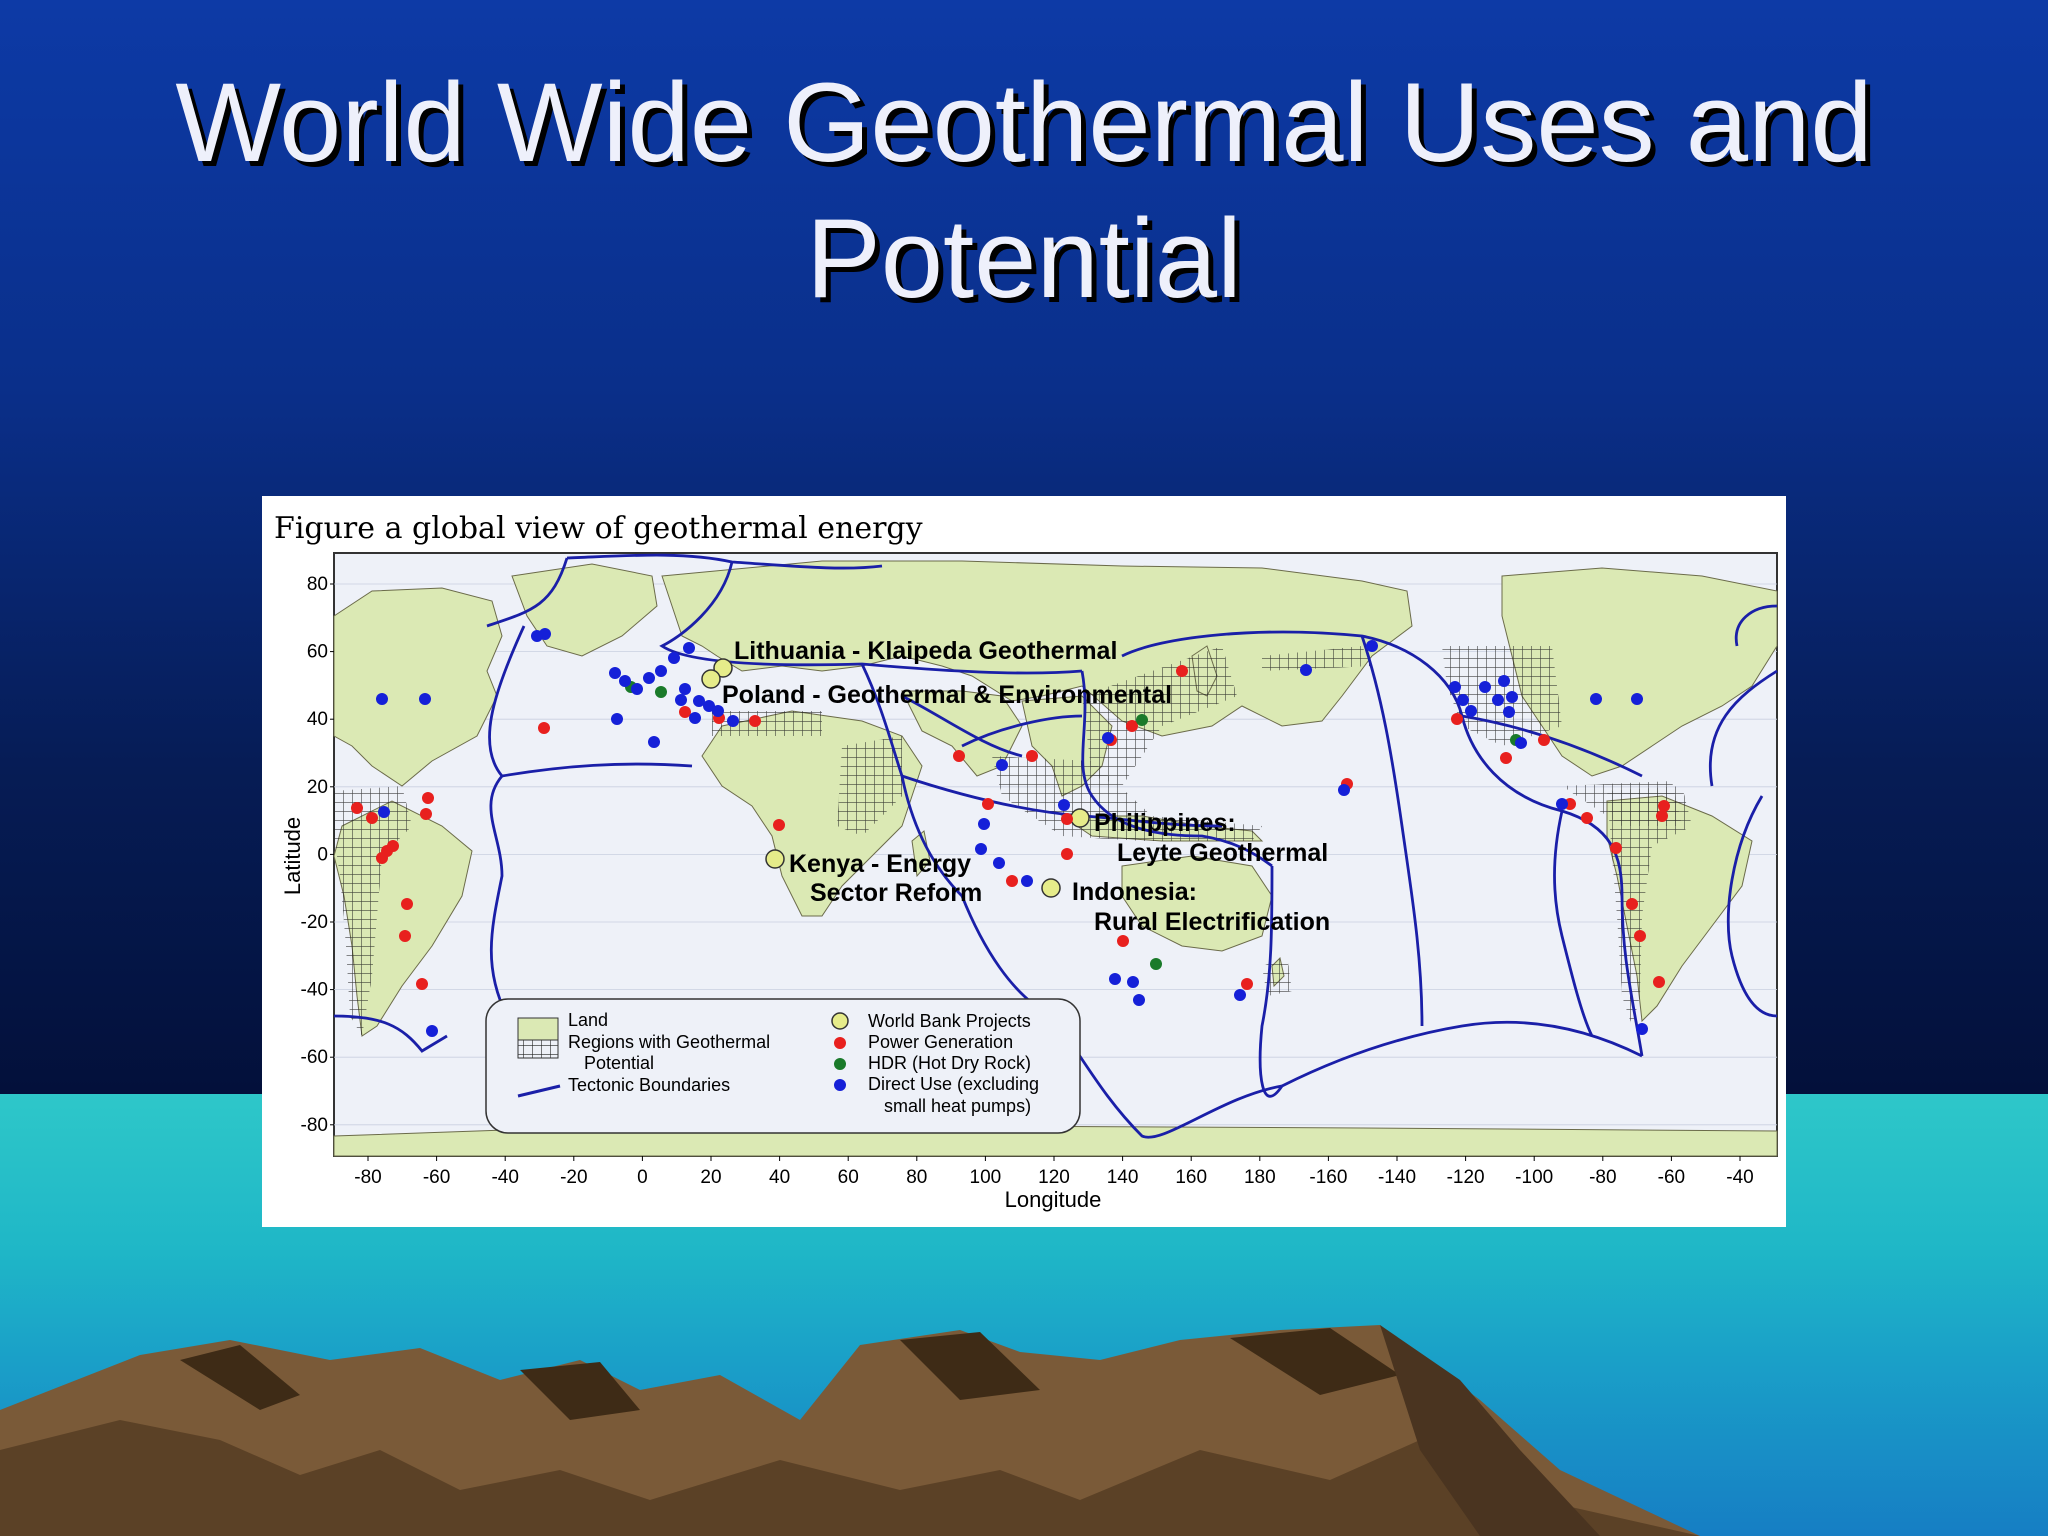  Describe the element at coordinates (710, 1177) in the screenshot. I see `x-tick-label: 20` at that location.